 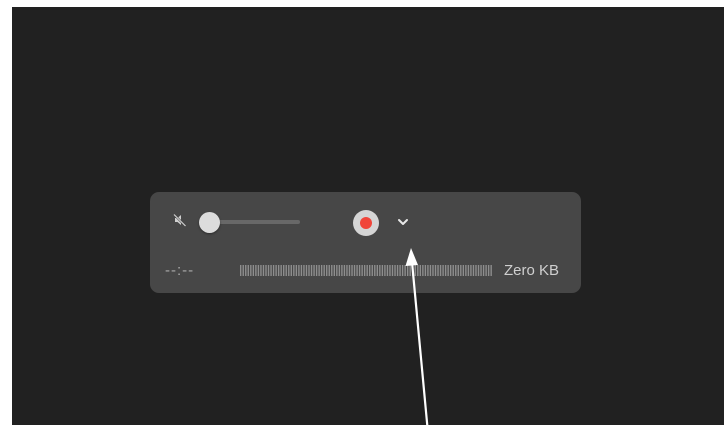 I want to click on volume-slider-knob, so click(x=209, y=222).